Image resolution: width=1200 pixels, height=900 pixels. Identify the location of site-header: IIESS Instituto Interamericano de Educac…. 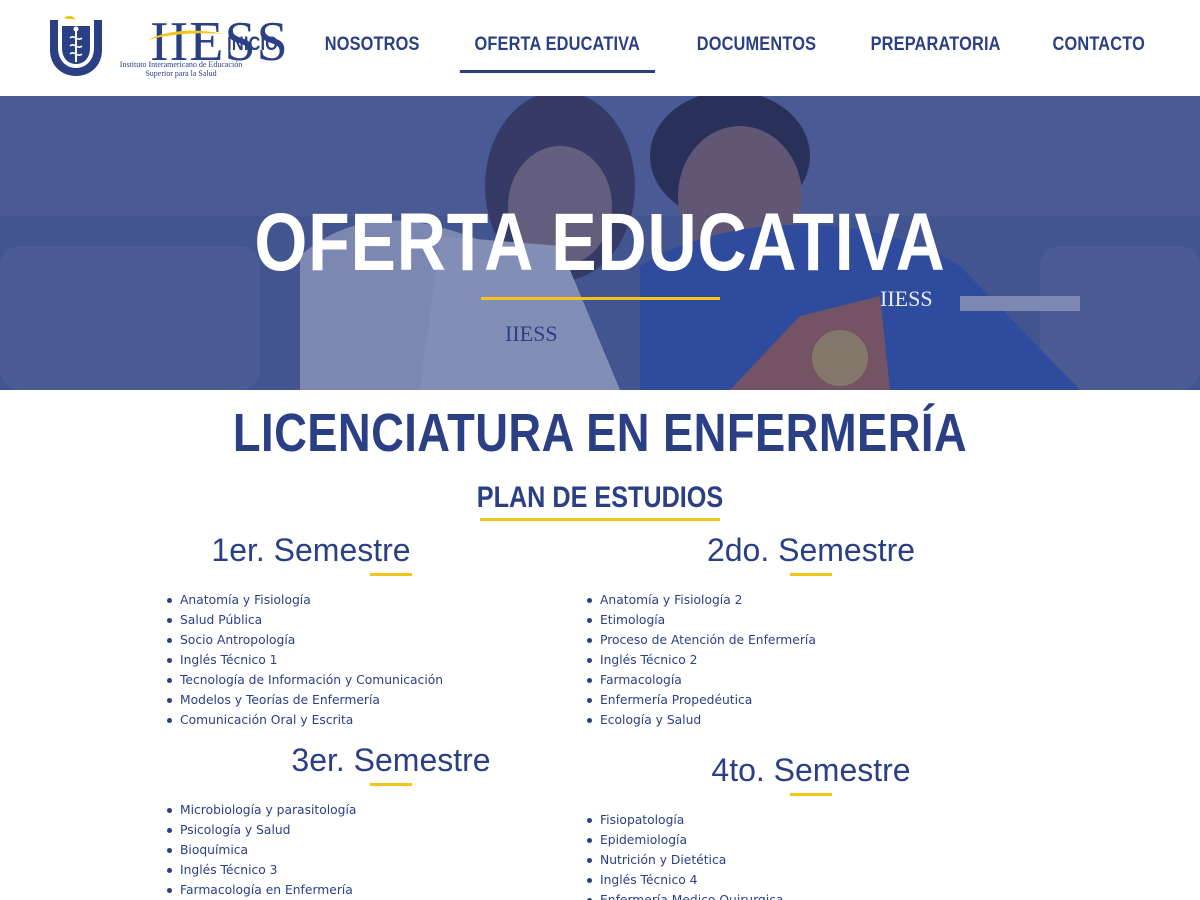
(600, 48).